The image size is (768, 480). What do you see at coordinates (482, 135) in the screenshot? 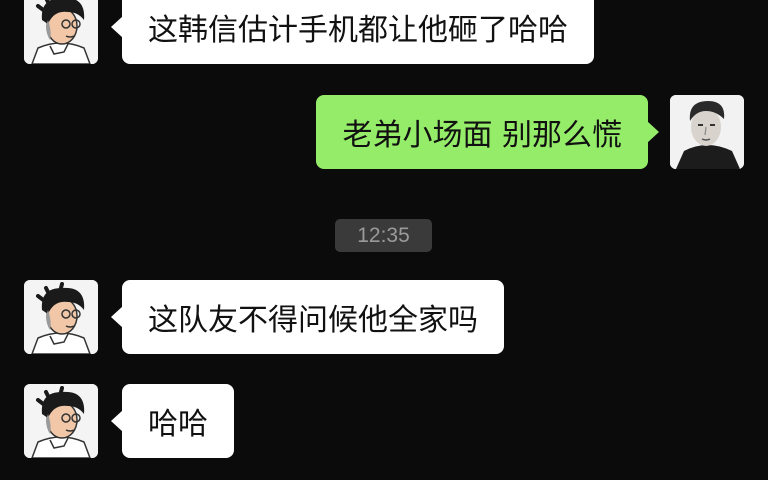
I see `message-text: 老弟小场面 别那么慌` at bounding box center [482, 135].